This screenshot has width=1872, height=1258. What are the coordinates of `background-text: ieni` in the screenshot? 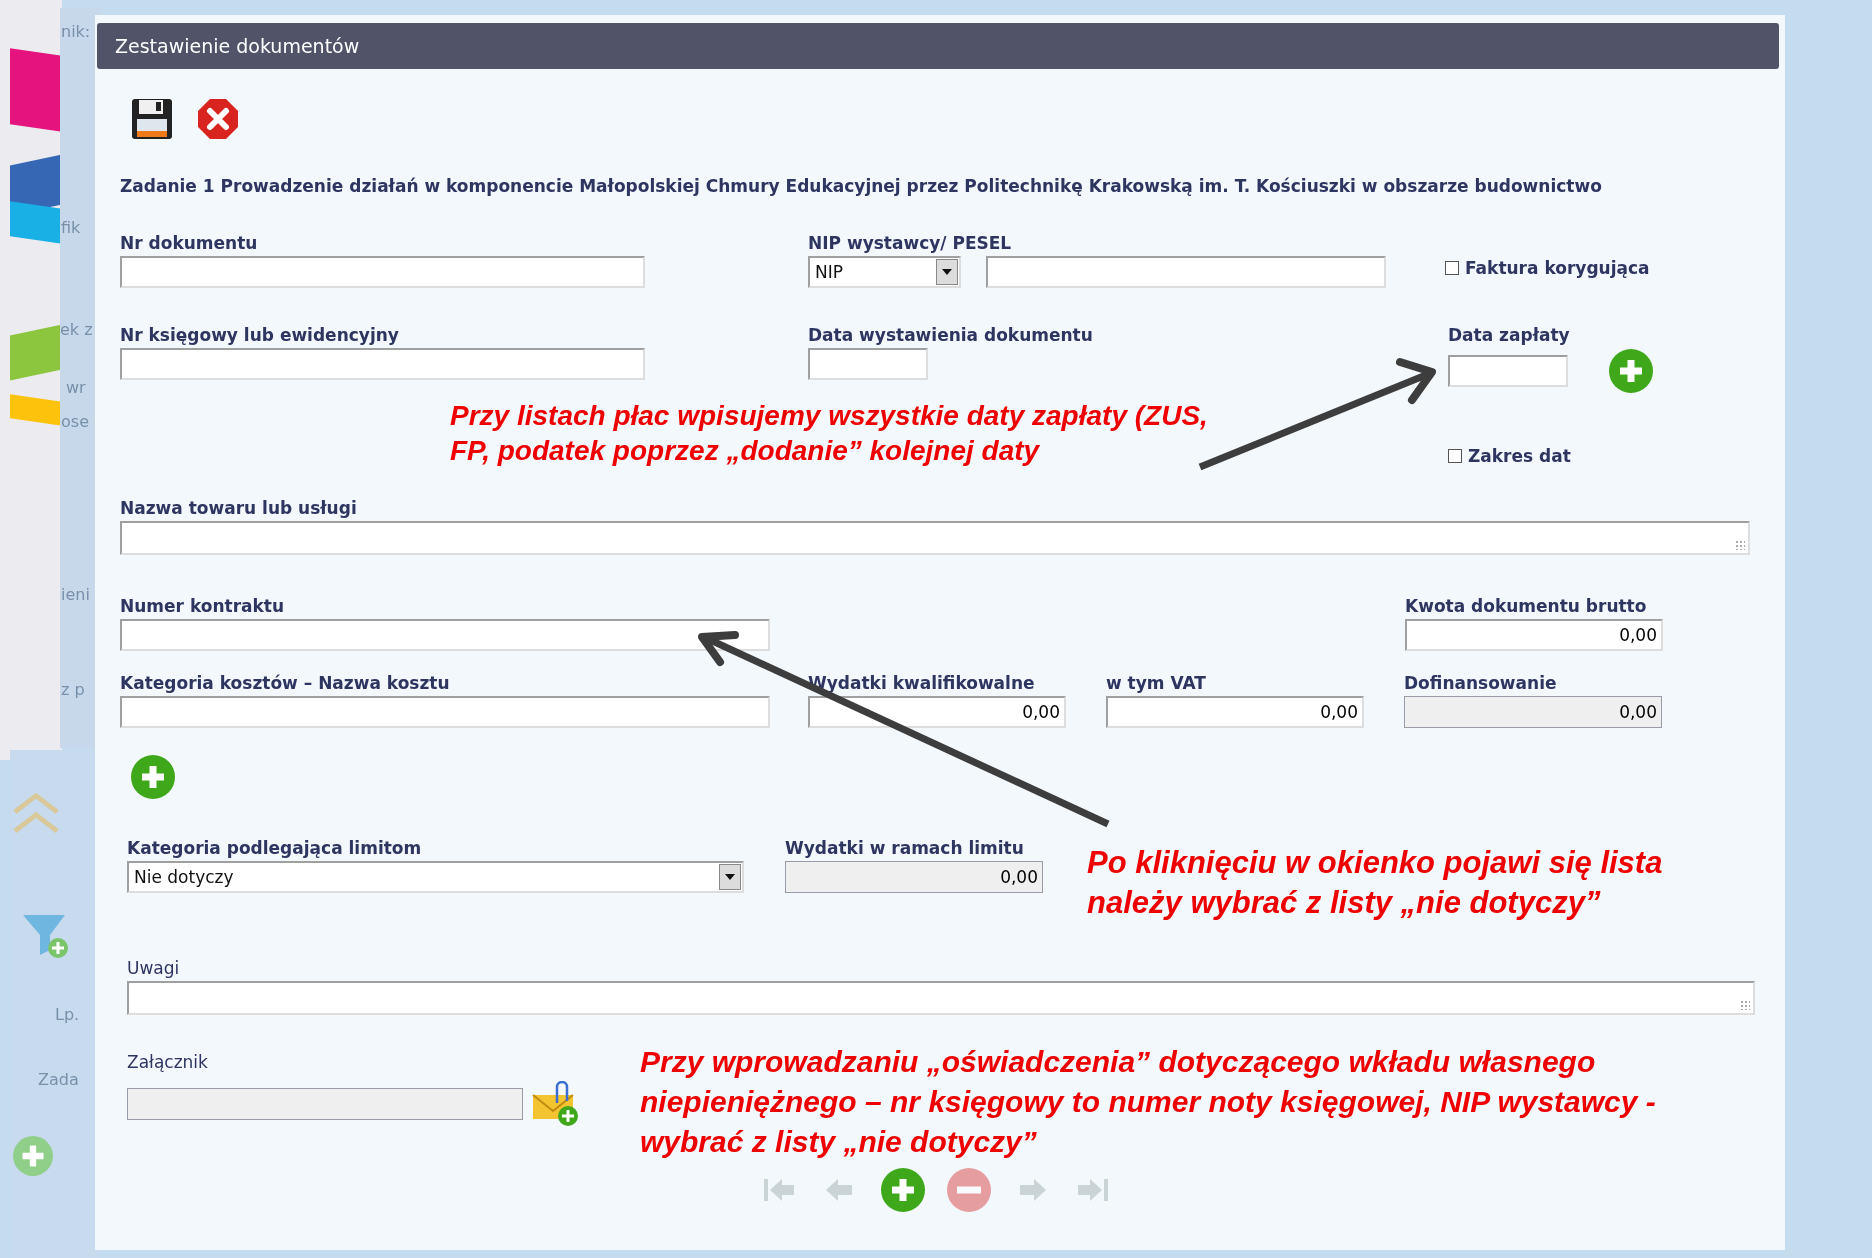 It's located at (75, 594).